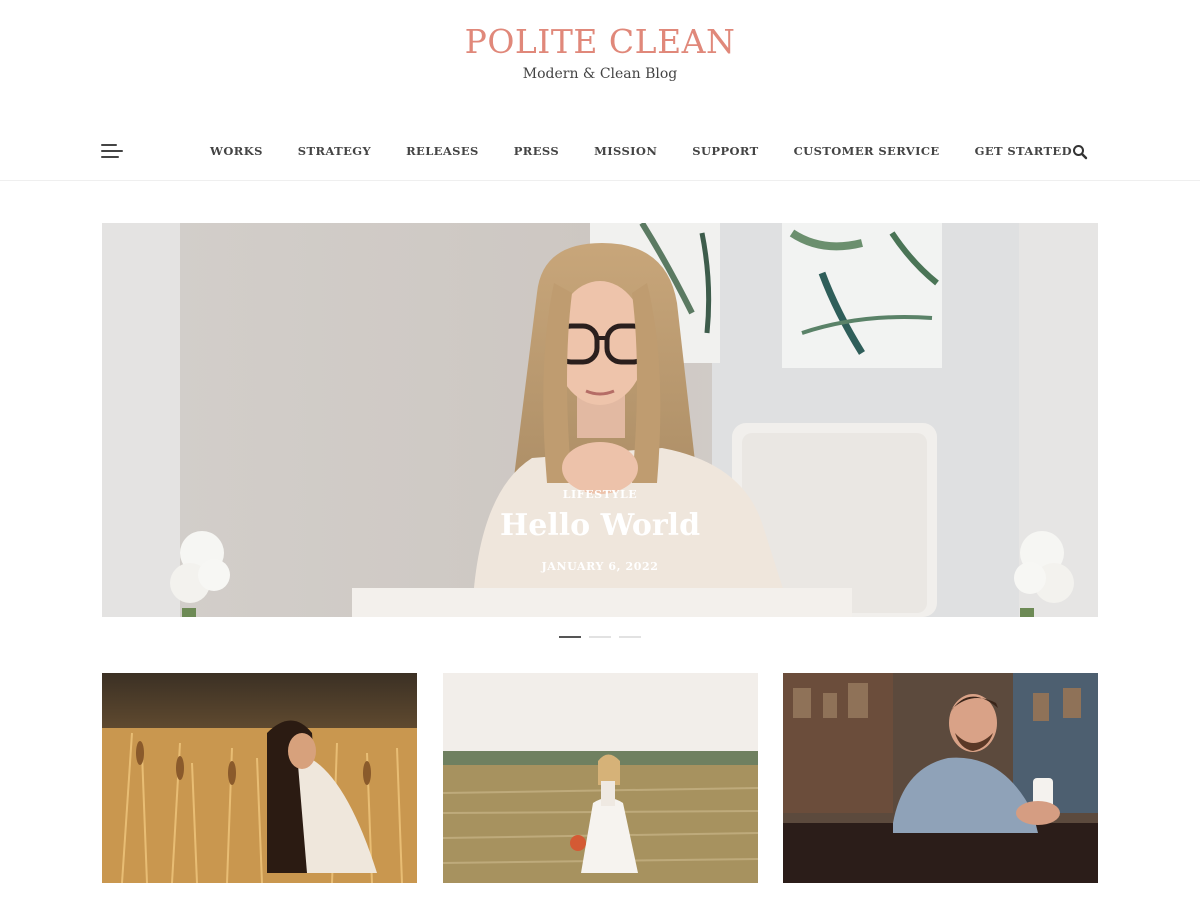 This screenshot has width=1200, height=900. I want to click on site-title: POLITE CLEAN, so click(600, 42).